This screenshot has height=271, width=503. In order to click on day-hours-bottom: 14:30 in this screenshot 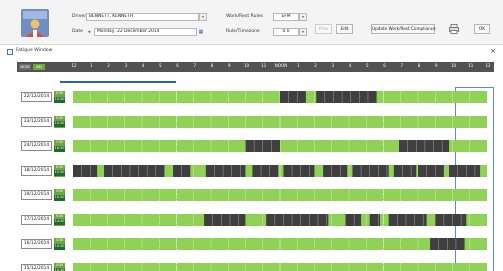, I will do `click(59, 222)`.